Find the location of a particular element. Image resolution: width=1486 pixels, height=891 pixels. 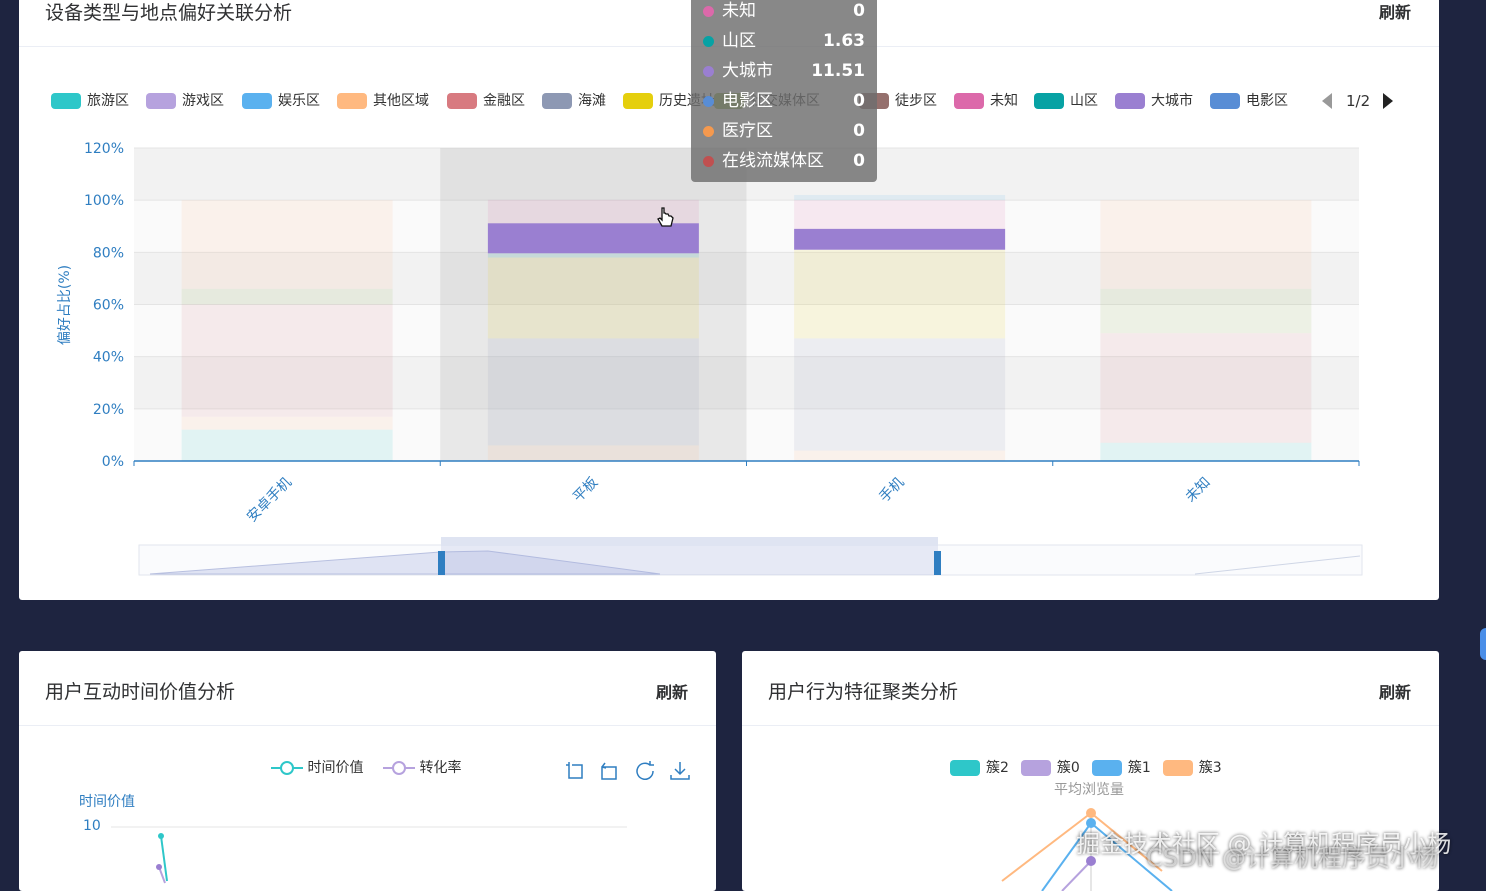

zoom-reset-icon is located at coordinates (610, 771).